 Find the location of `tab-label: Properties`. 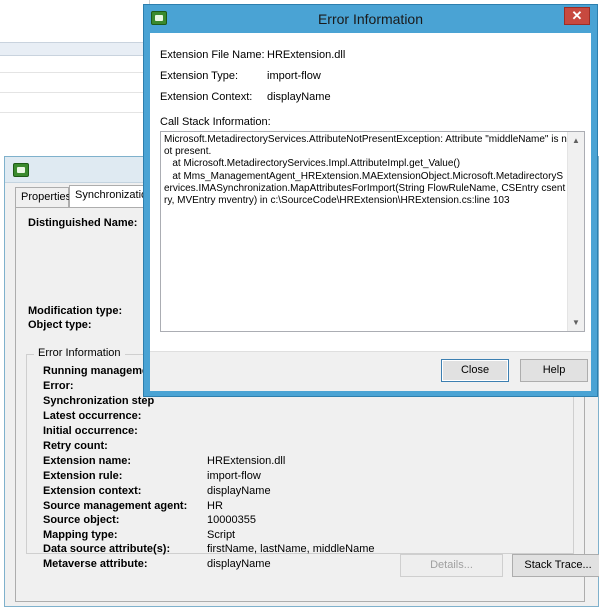

tab-label: Properties is located at coordinates (46, 197).